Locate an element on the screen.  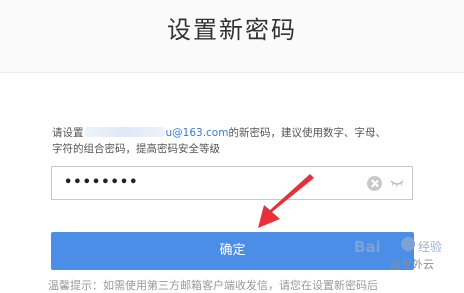
blurred-email-username is located at coordinates (124, 132).